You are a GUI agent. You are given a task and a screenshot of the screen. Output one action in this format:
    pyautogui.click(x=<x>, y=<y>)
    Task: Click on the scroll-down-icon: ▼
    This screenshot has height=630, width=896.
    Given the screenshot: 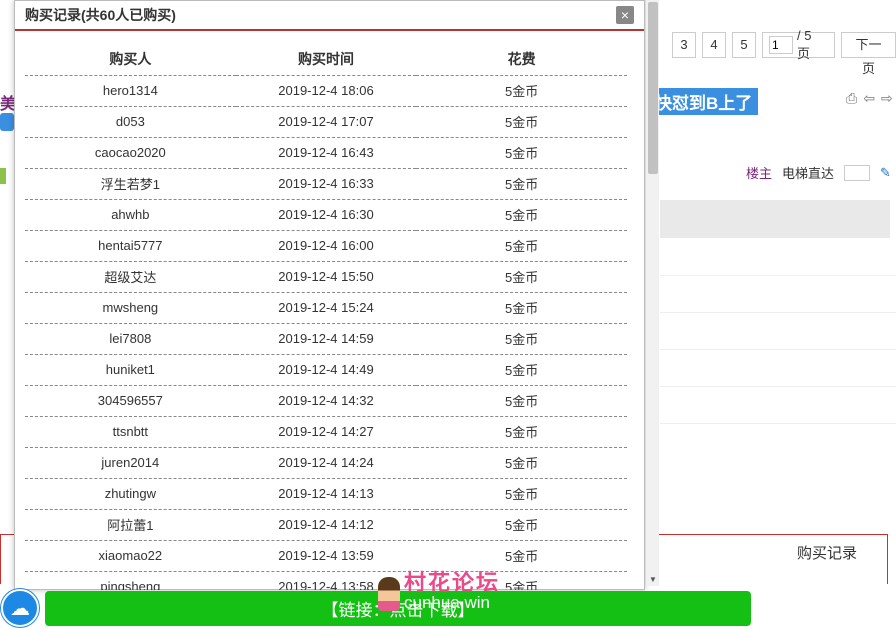 What is the action you would take?
    pyautogui.click(x=653, y=579)
    